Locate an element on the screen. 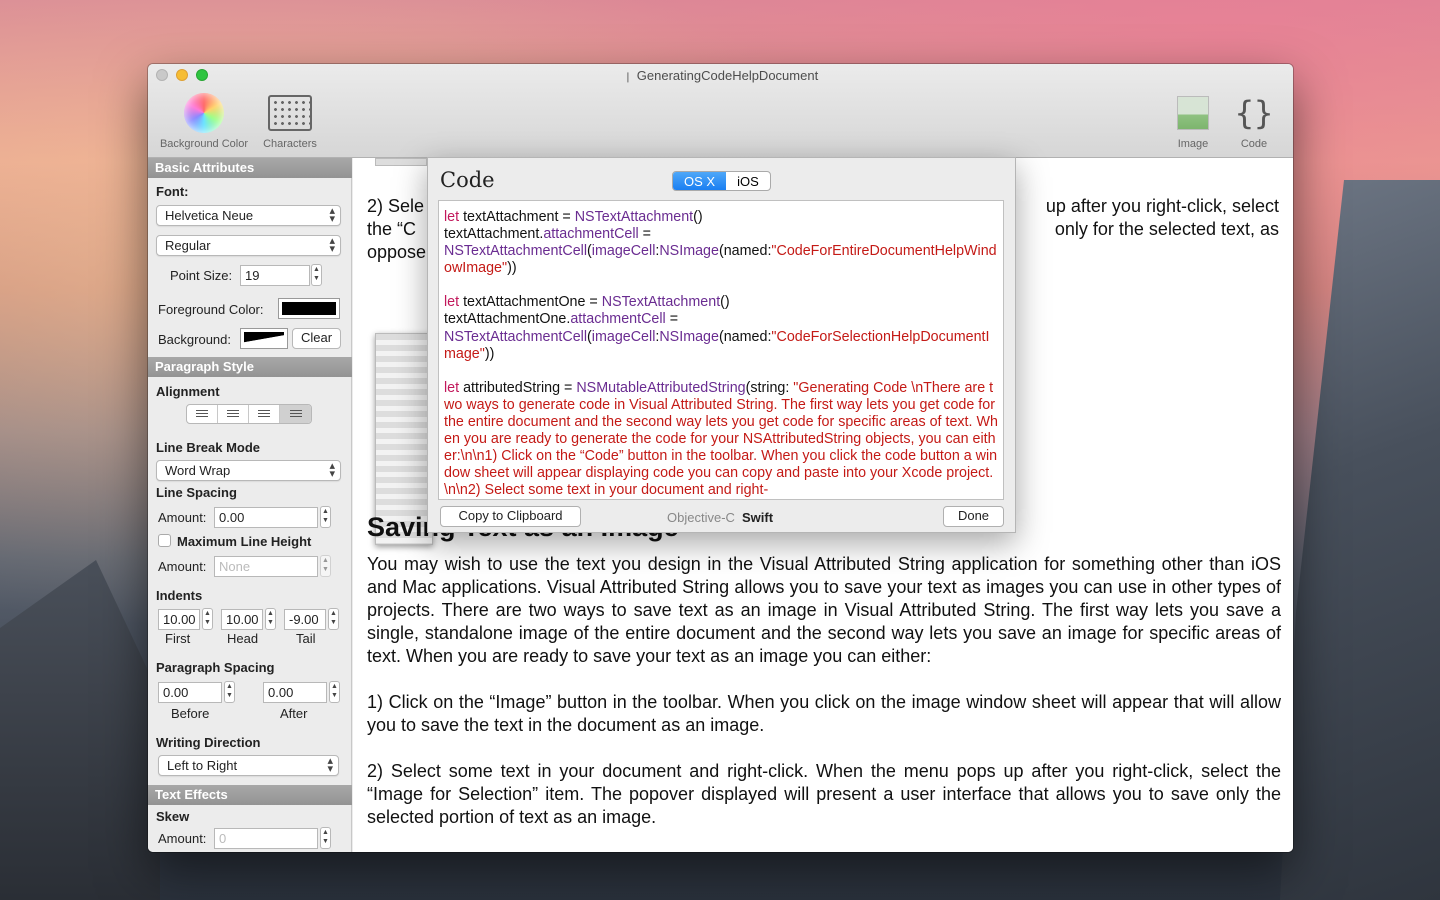 This screenshot has width=1440, height=900. indent-head-field: 10.00 is located at coordinates (242, 619).